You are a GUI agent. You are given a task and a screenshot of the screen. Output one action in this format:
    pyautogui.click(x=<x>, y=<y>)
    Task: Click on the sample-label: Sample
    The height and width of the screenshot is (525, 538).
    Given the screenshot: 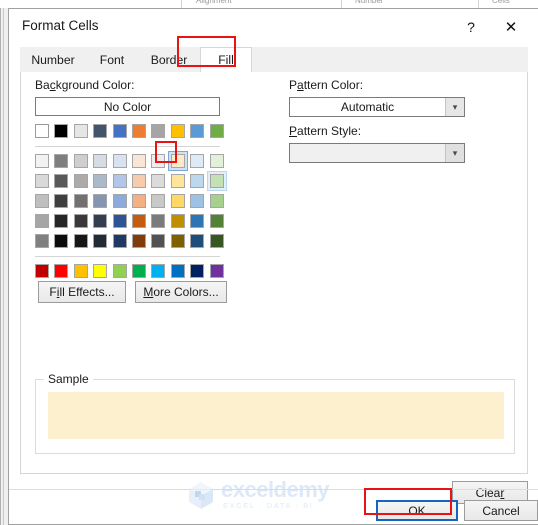 What is the action you would take?
    pyautogui.click(x=68, y=379)
    